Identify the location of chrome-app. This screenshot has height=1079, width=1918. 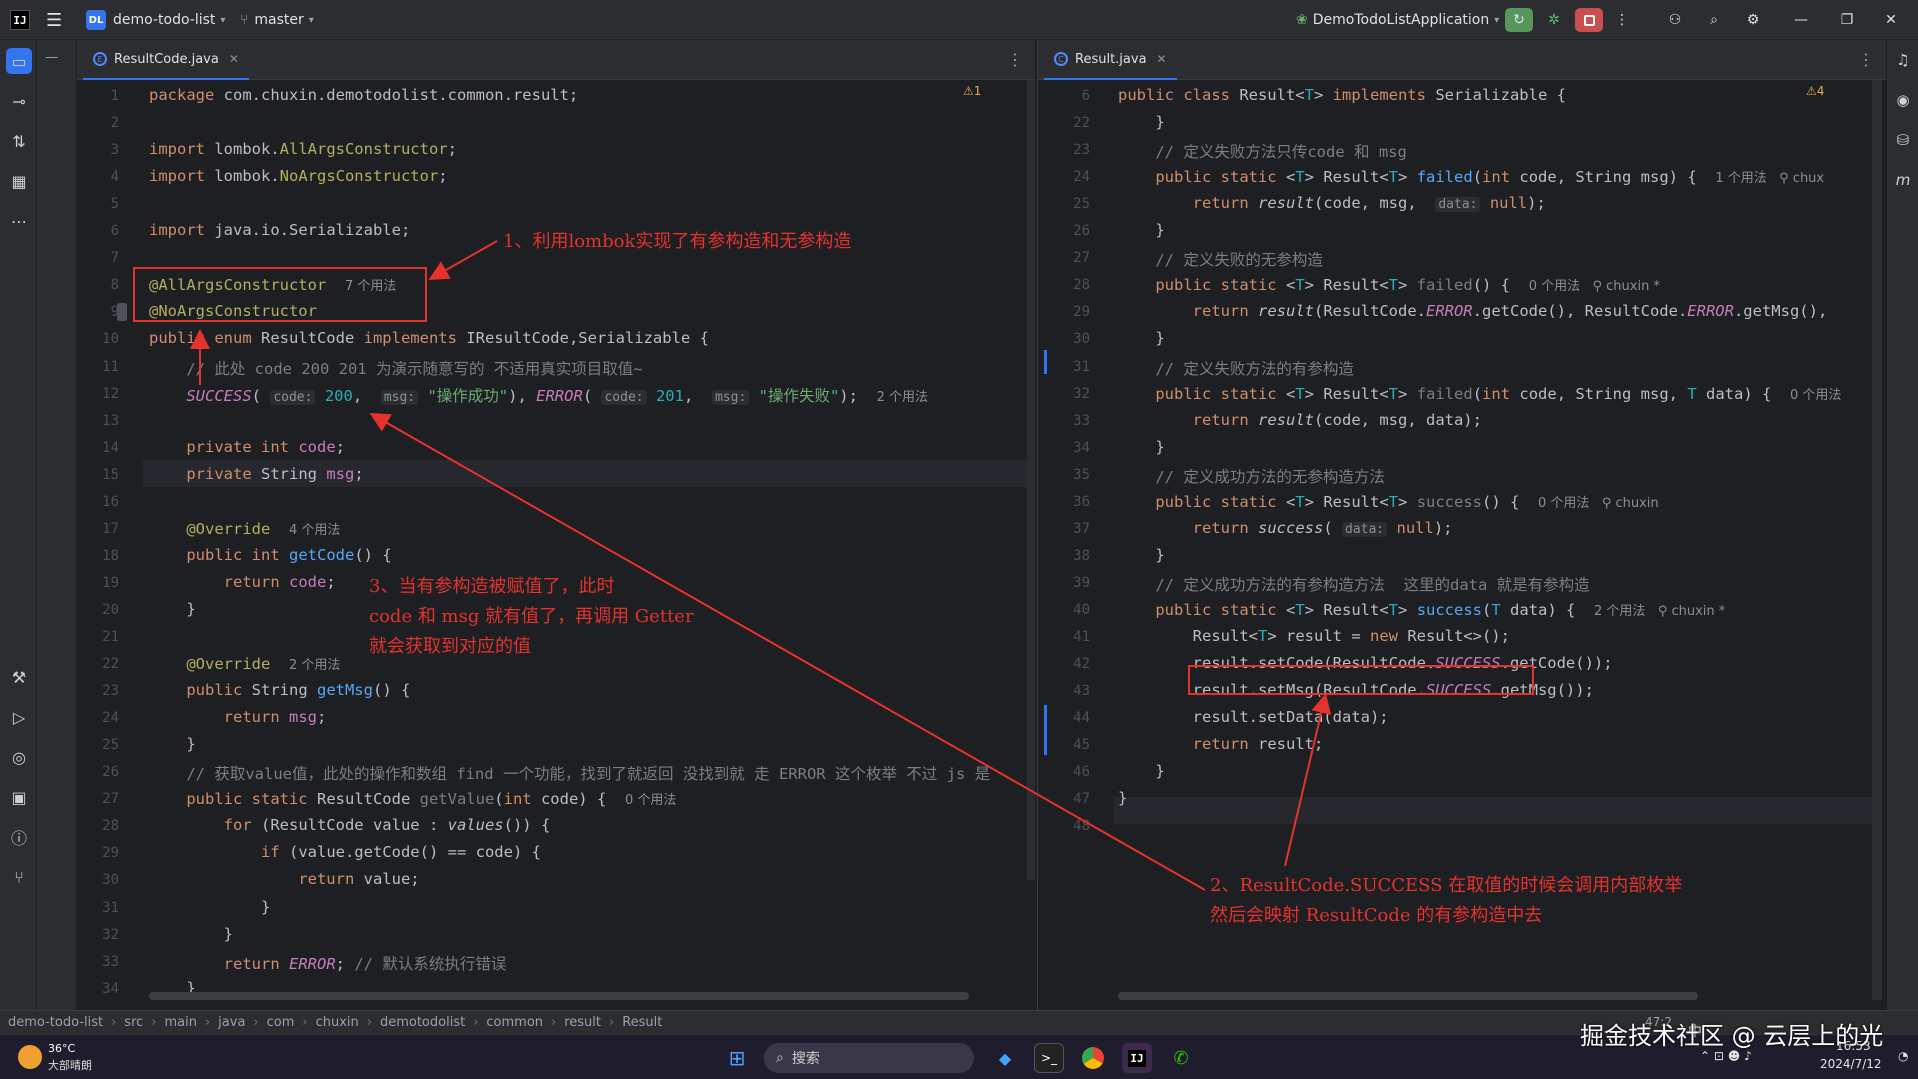
(1093, 1058).